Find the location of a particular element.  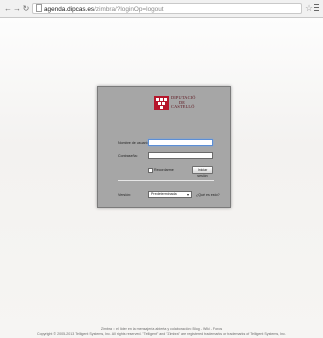

version-label: Versión: is located at coordinates (124, 195).